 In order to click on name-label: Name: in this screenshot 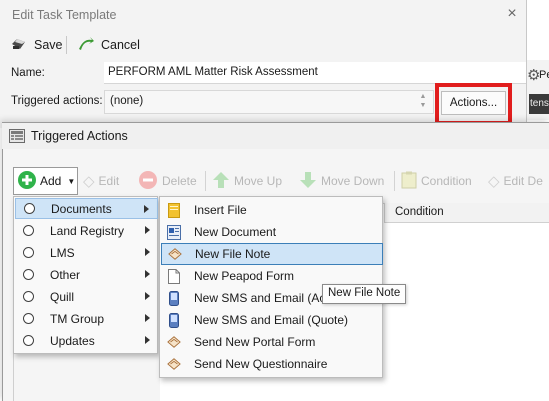, I will do `click(28, 73)`.